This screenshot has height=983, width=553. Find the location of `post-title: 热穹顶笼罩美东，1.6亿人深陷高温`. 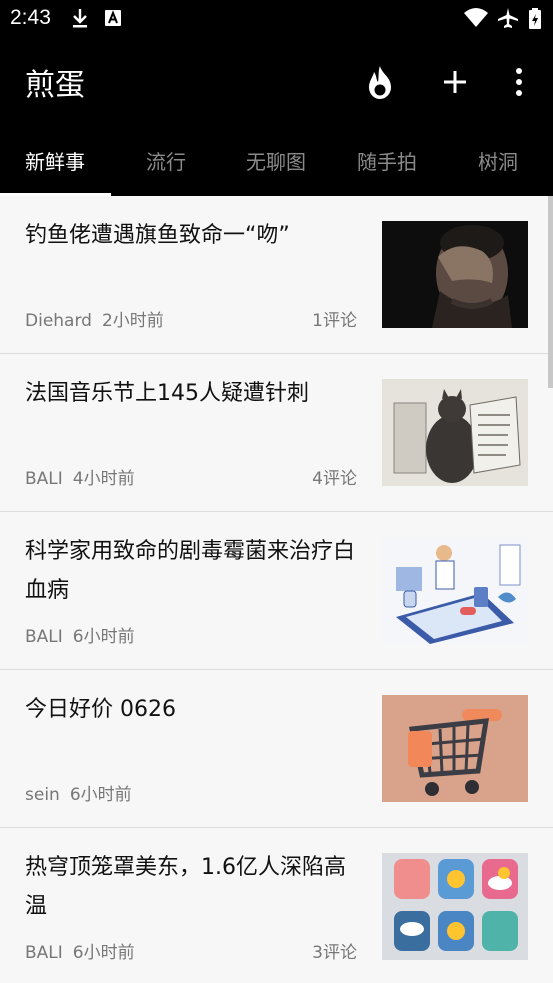

post-title: 热穹顶笼罩美东，1.6亿人深陷高温 is located at coordinates (185, 887).